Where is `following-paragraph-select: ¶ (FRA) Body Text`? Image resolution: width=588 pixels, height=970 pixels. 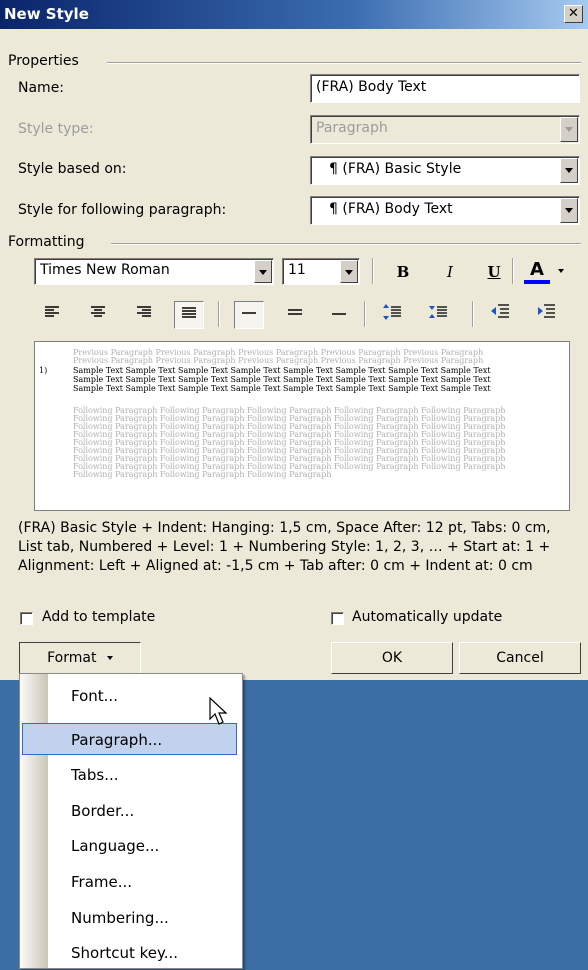
following-paragraph-select: ¶ (FRA) Body Text is located at coordinates (445, 210).